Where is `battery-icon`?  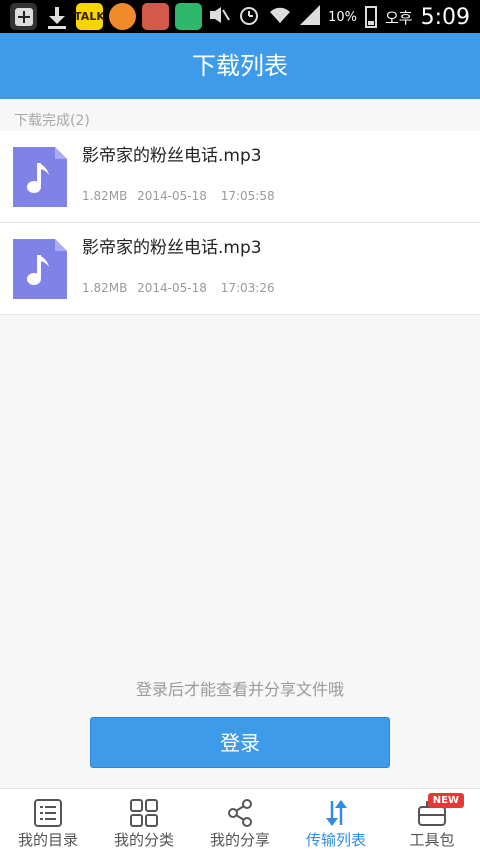 battery-icon is located at coordinates (370, 17).